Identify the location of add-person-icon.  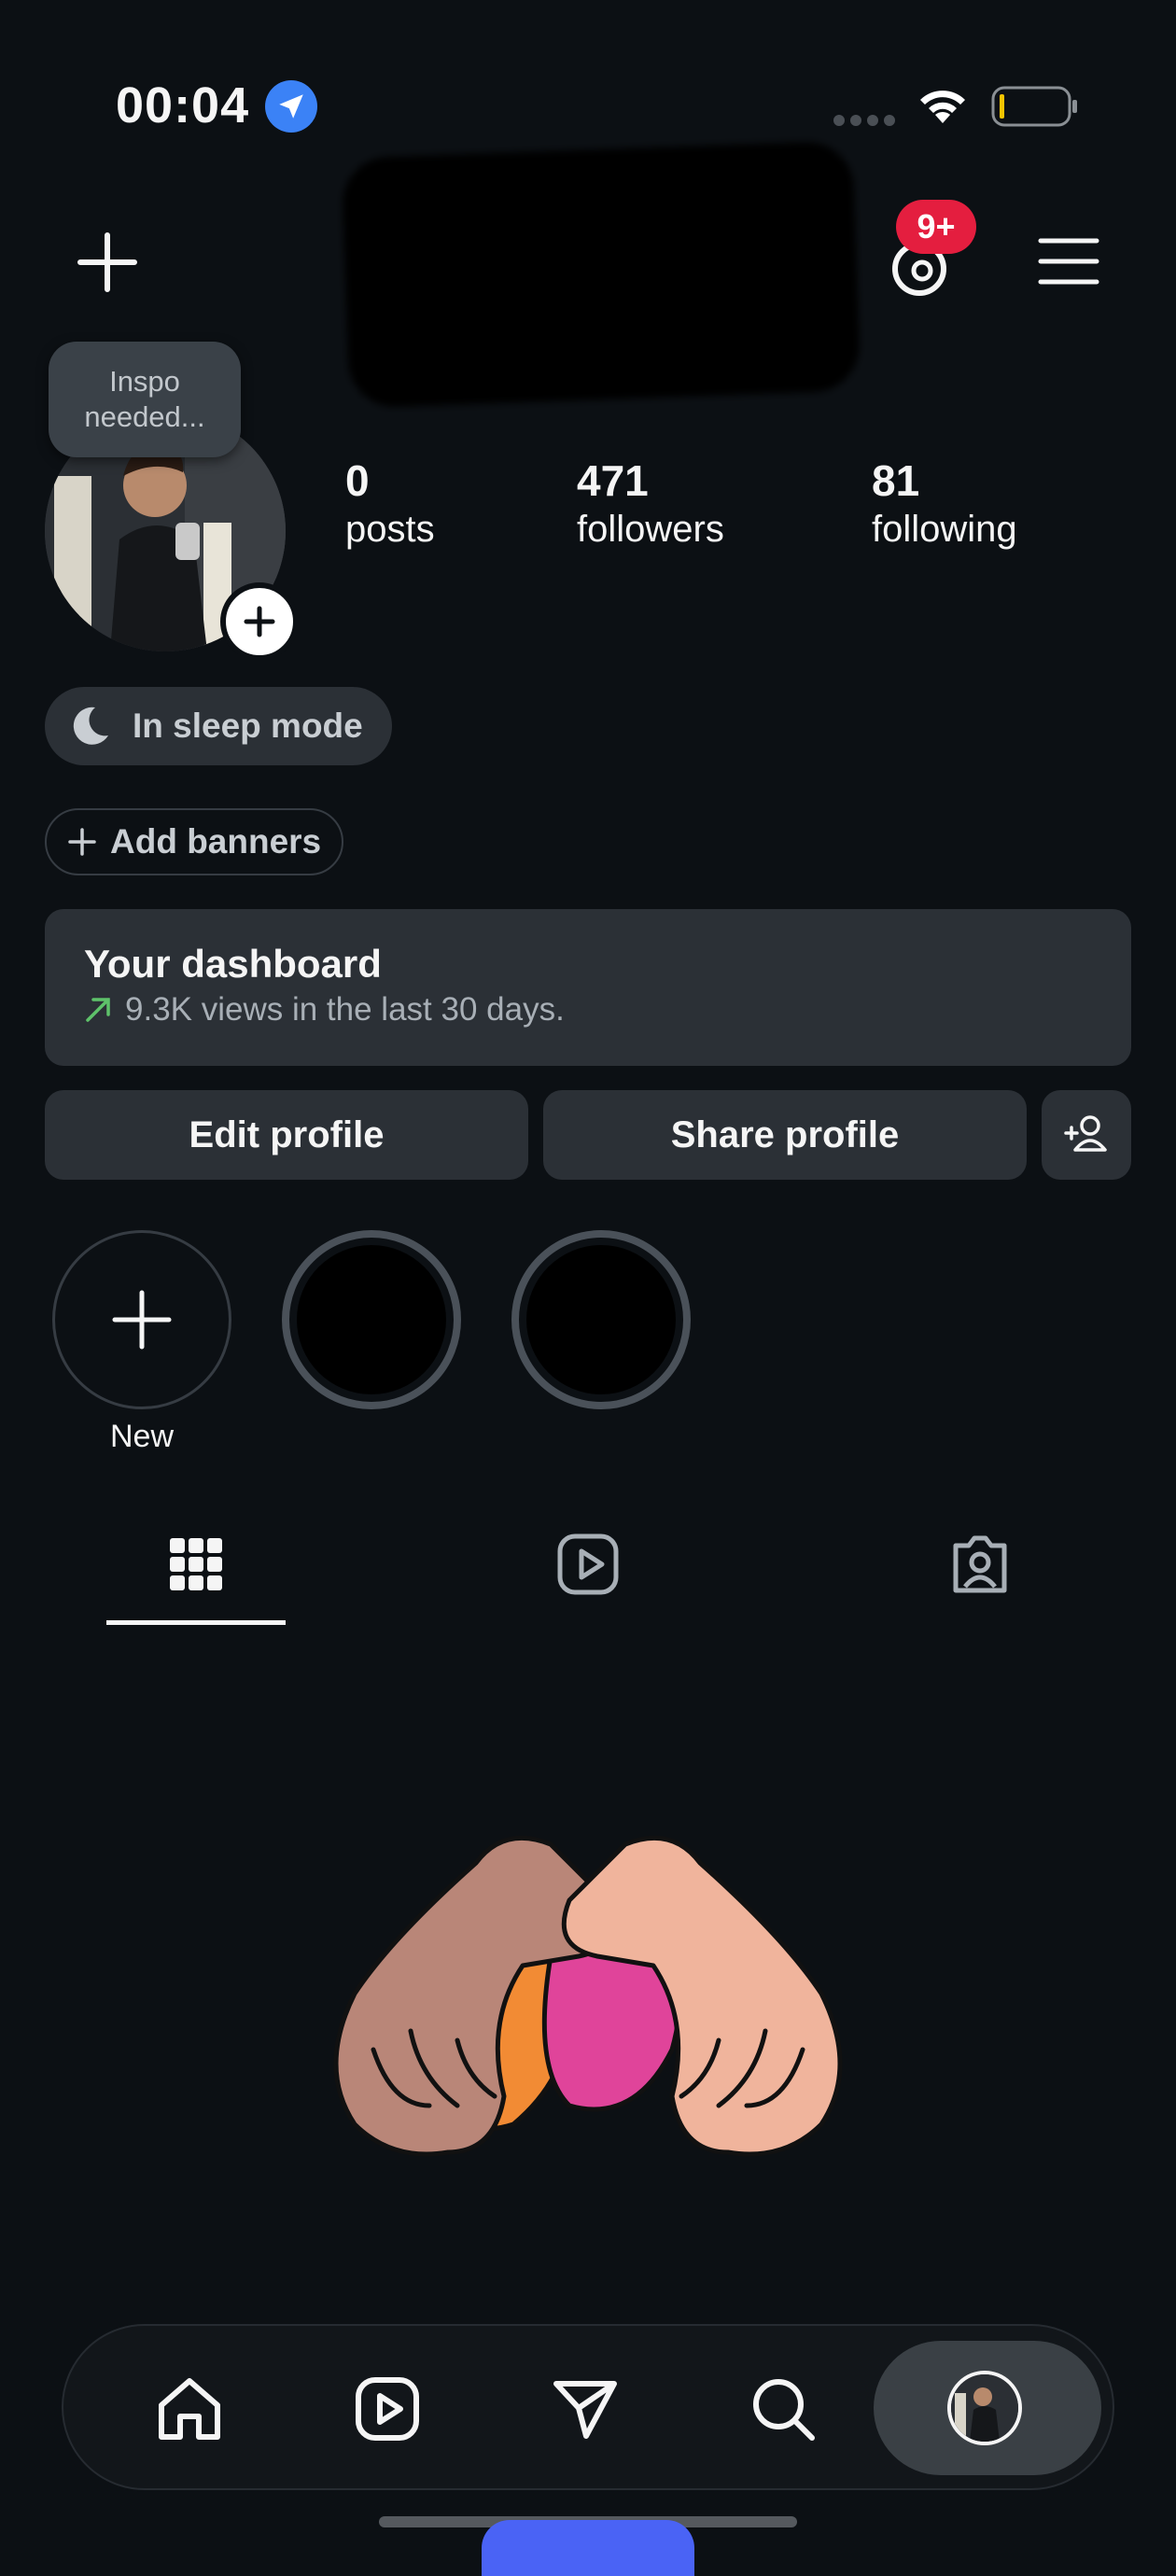
(1085, 1133).